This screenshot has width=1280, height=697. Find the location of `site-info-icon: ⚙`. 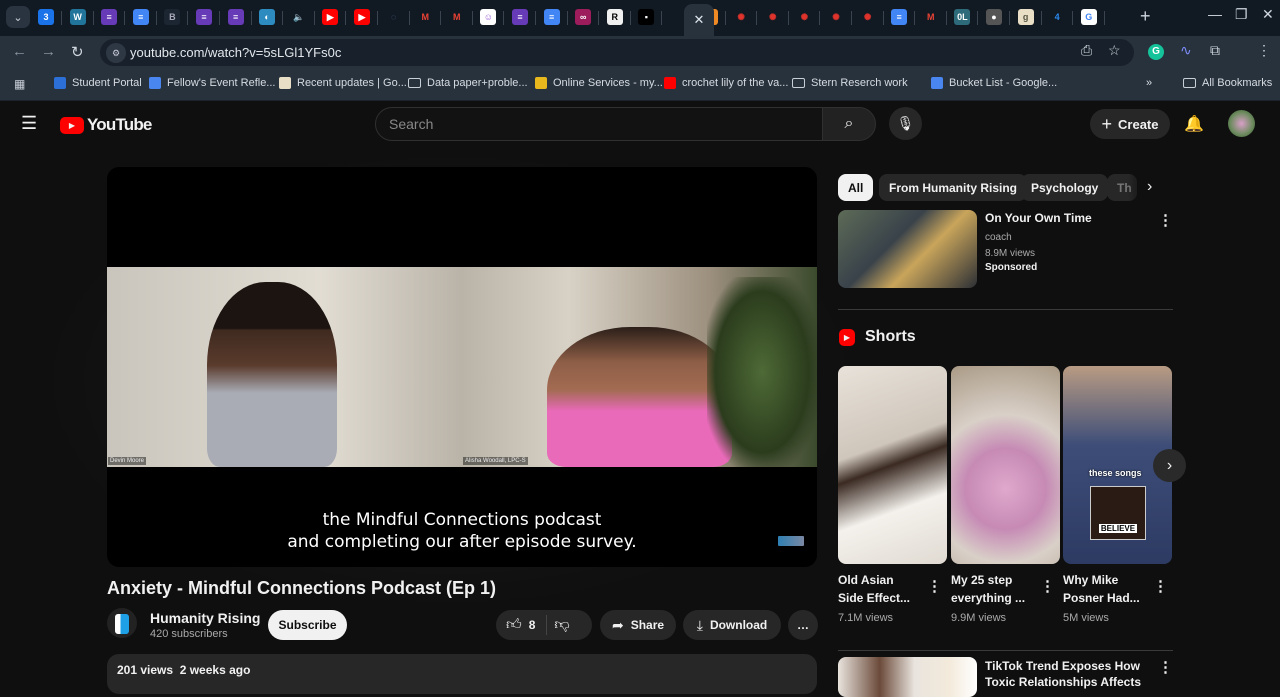

site-info-icon: ⚙ is located at coordinates (116, 53).